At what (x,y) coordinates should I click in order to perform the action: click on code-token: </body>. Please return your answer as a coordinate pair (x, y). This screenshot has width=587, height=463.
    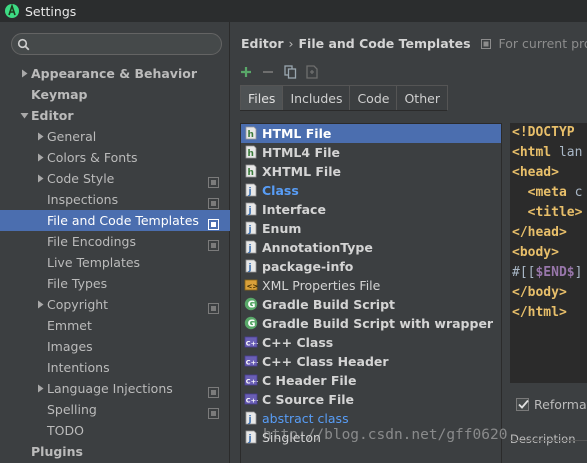
    Looking at the image, I should click on (539, 292).